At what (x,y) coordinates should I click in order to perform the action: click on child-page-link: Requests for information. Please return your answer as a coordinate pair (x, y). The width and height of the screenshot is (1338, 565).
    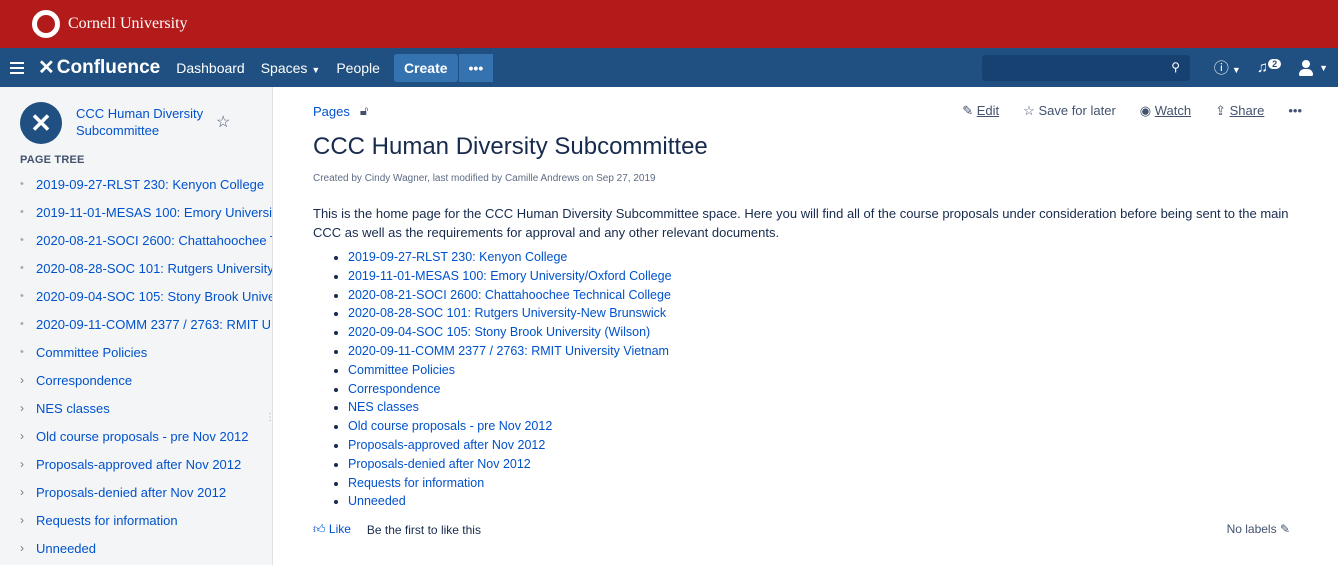
    Looking at the image, I should click on (416, 483).